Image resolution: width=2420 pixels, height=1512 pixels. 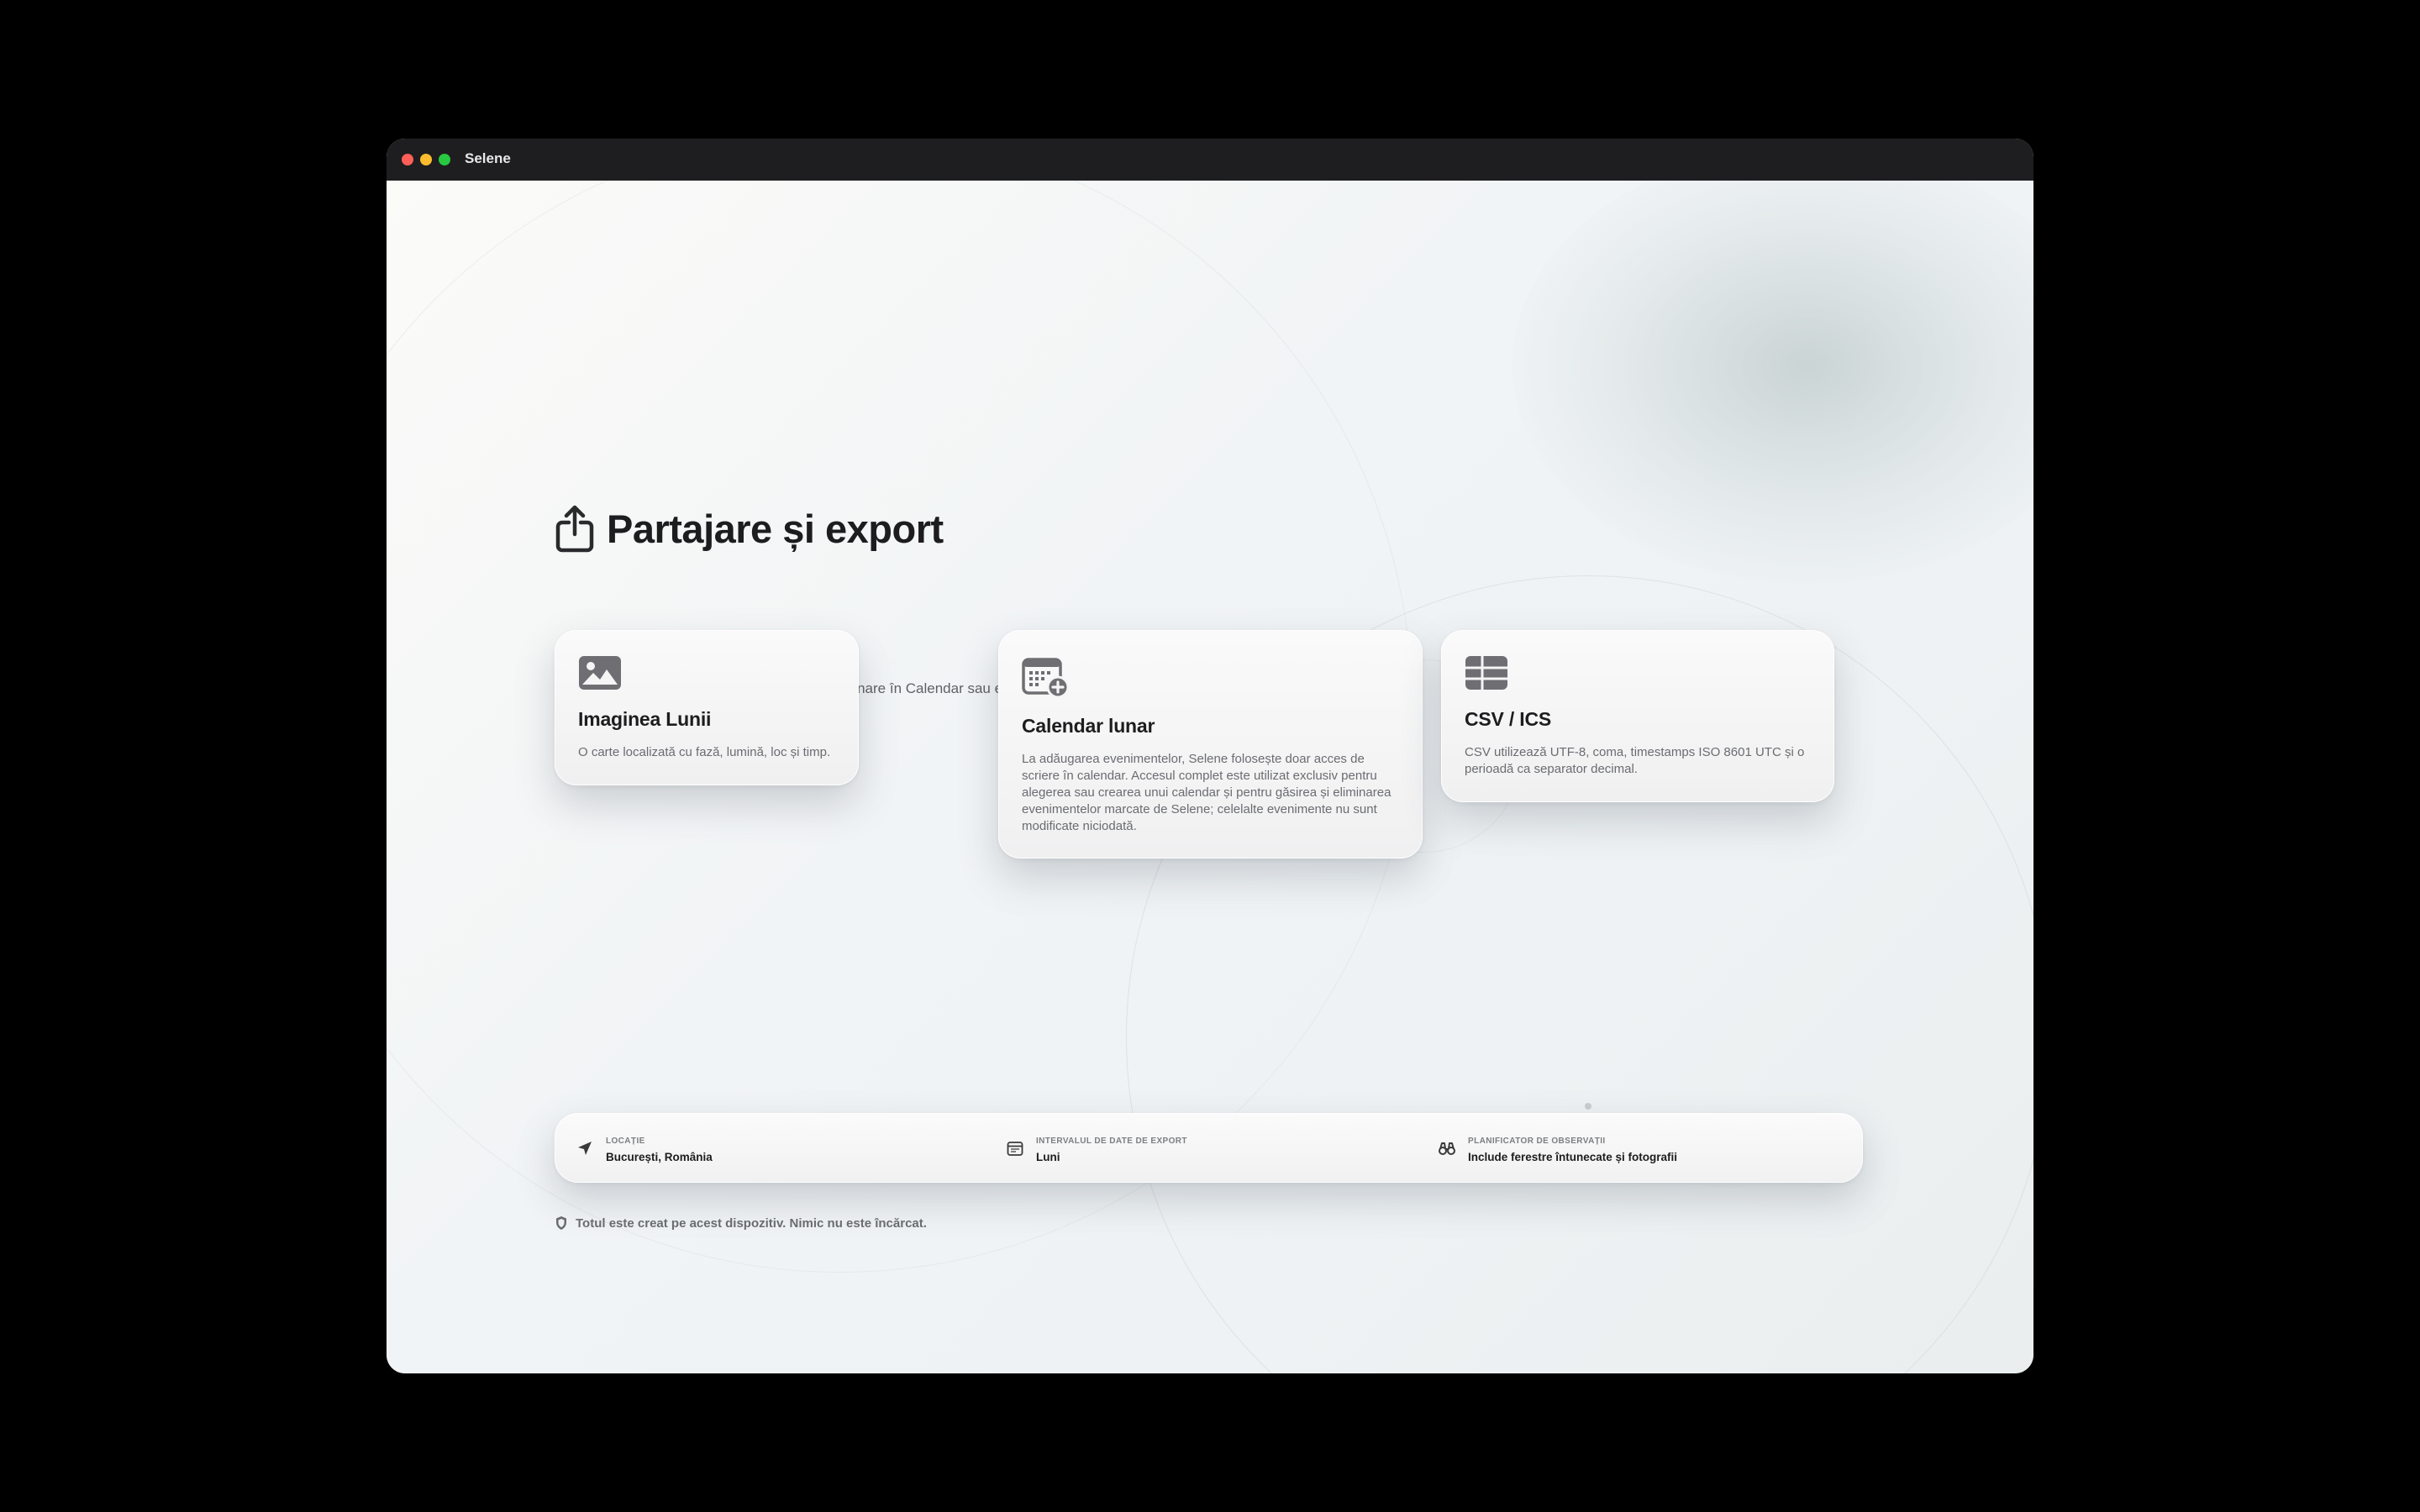 What do you see at coordinates (659, 1157) in the screenshot?
I see `setting-value: București, România` at bounding box center [659, 1157].